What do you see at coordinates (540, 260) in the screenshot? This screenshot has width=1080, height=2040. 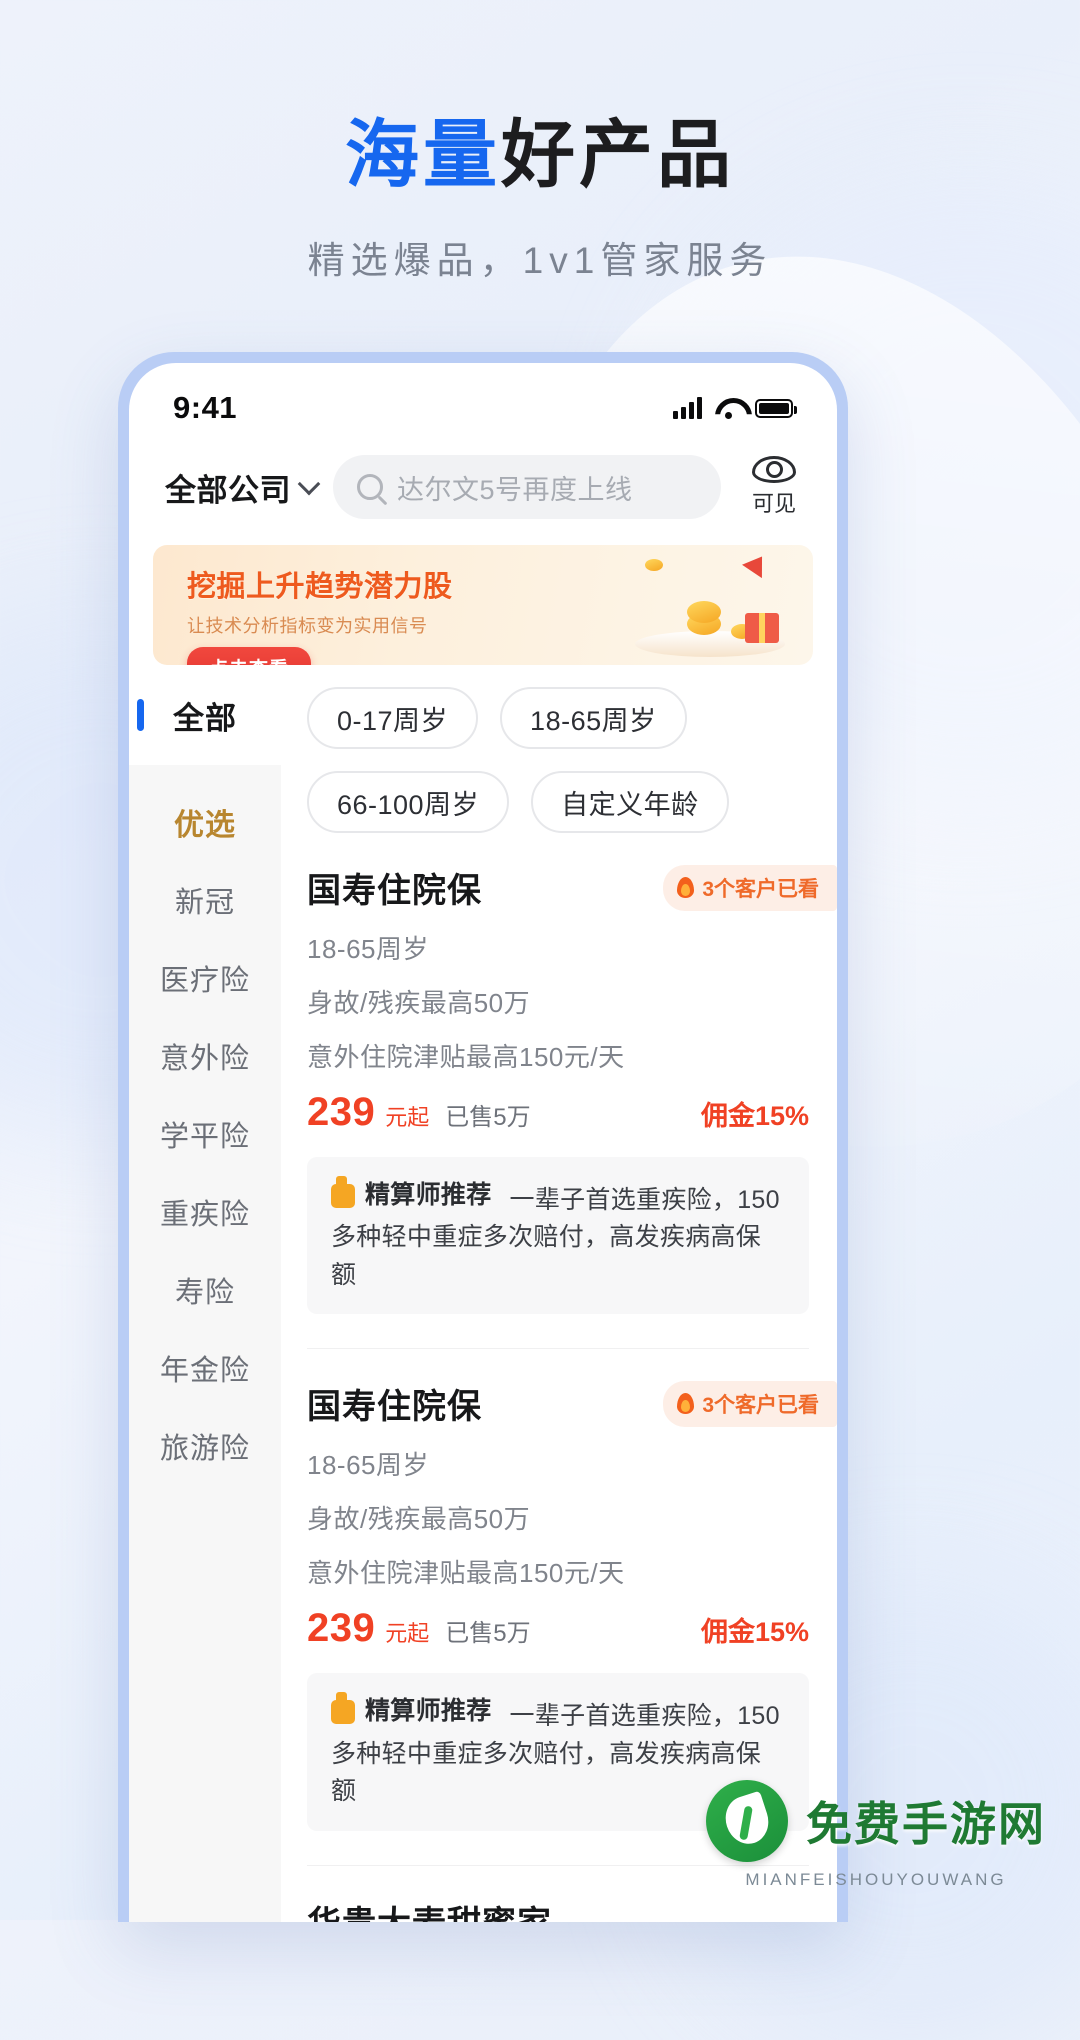 I see `hero-subtitle: 精选爆品，1v1管家服务` at bounding box center [540, 260].